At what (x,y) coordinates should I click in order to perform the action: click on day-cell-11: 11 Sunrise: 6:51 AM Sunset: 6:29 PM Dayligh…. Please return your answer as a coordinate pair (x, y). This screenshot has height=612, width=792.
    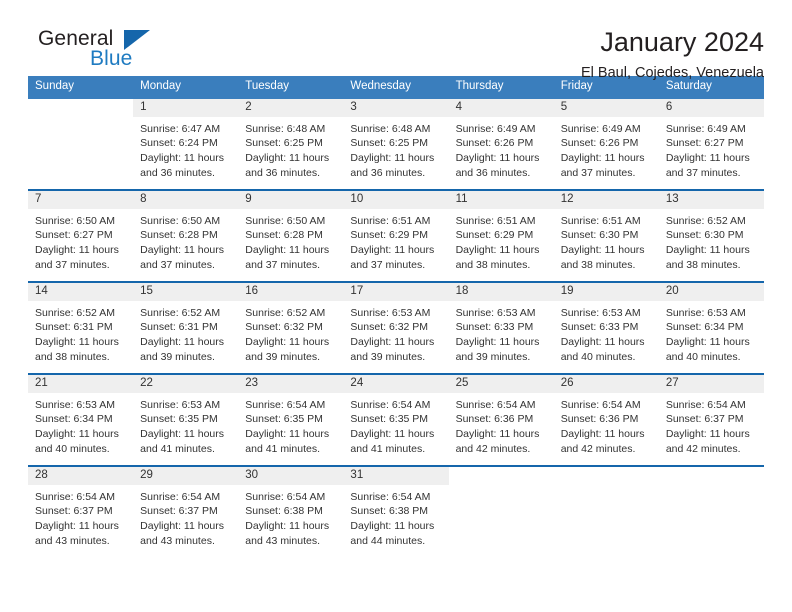
    Looking at the image, I should click on (501, 235).